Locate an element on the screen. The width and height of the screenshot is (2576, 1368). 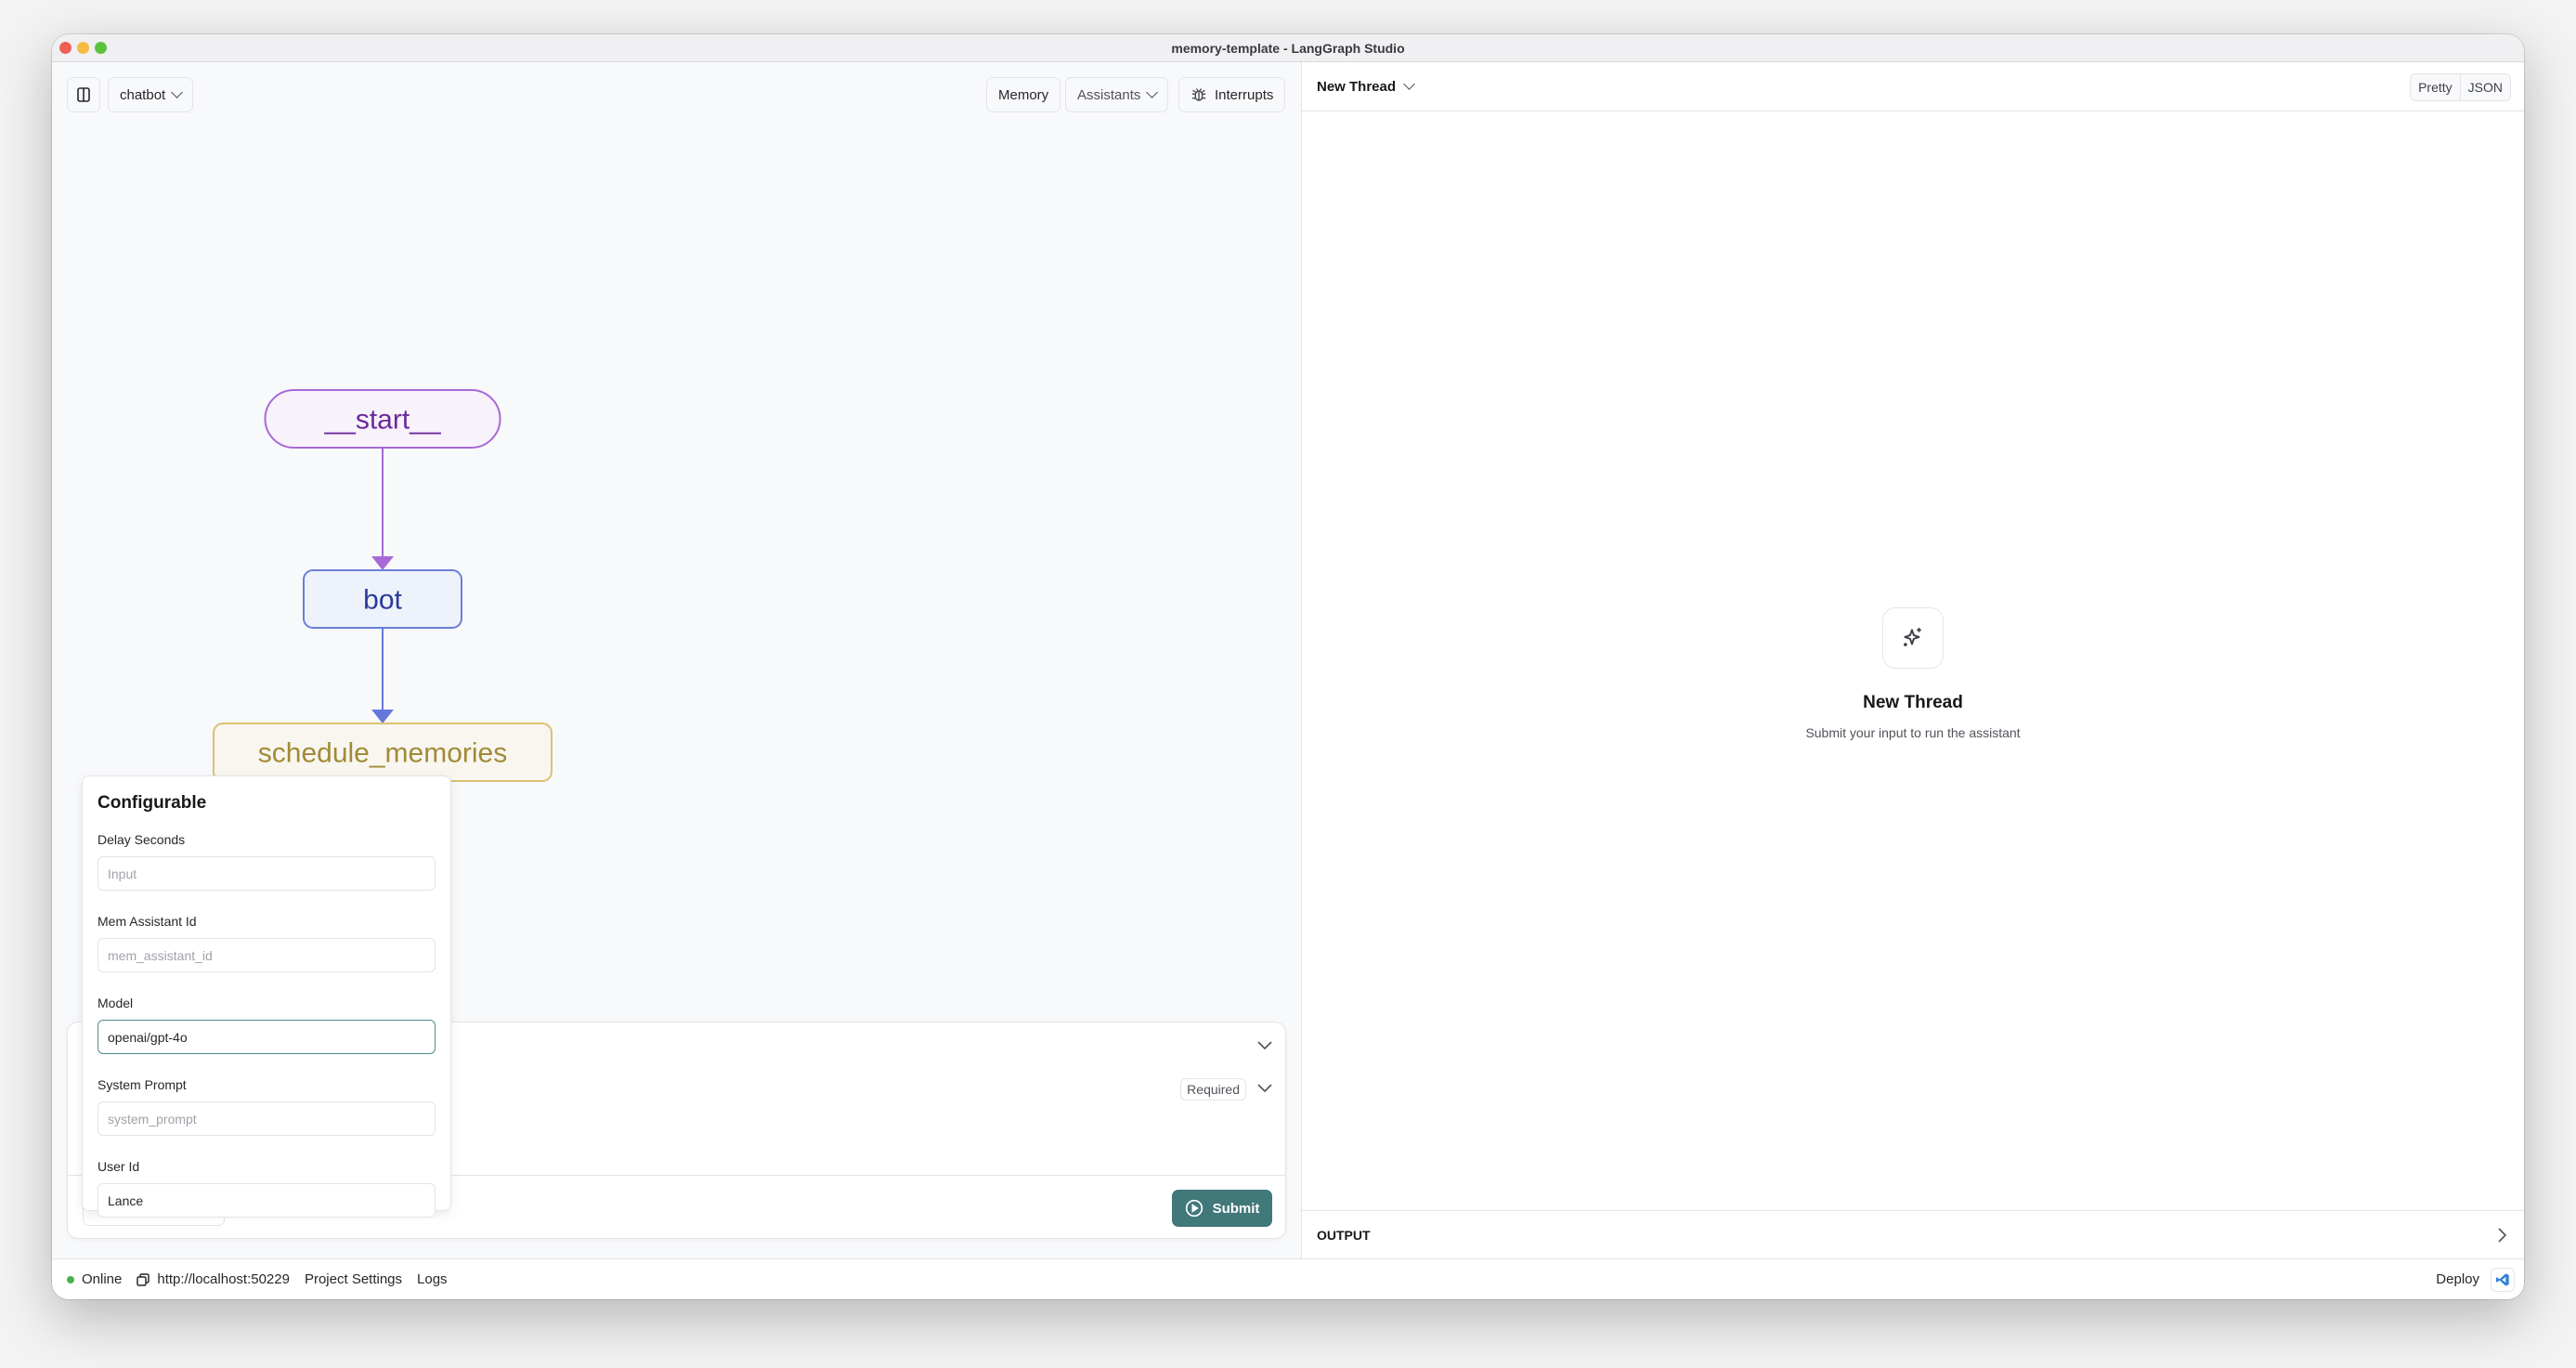
project-settings-link: Project Settings is located at coordinates (353, 1279).